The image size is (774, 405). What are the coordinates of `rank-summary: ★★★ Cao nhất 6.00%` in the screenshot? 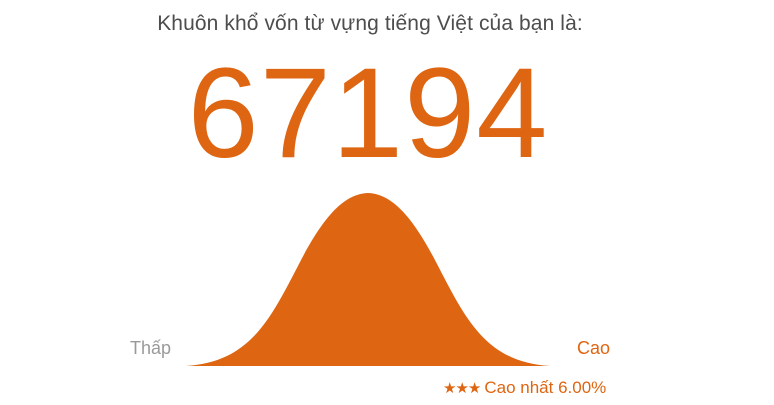 It's located at (524, 388).